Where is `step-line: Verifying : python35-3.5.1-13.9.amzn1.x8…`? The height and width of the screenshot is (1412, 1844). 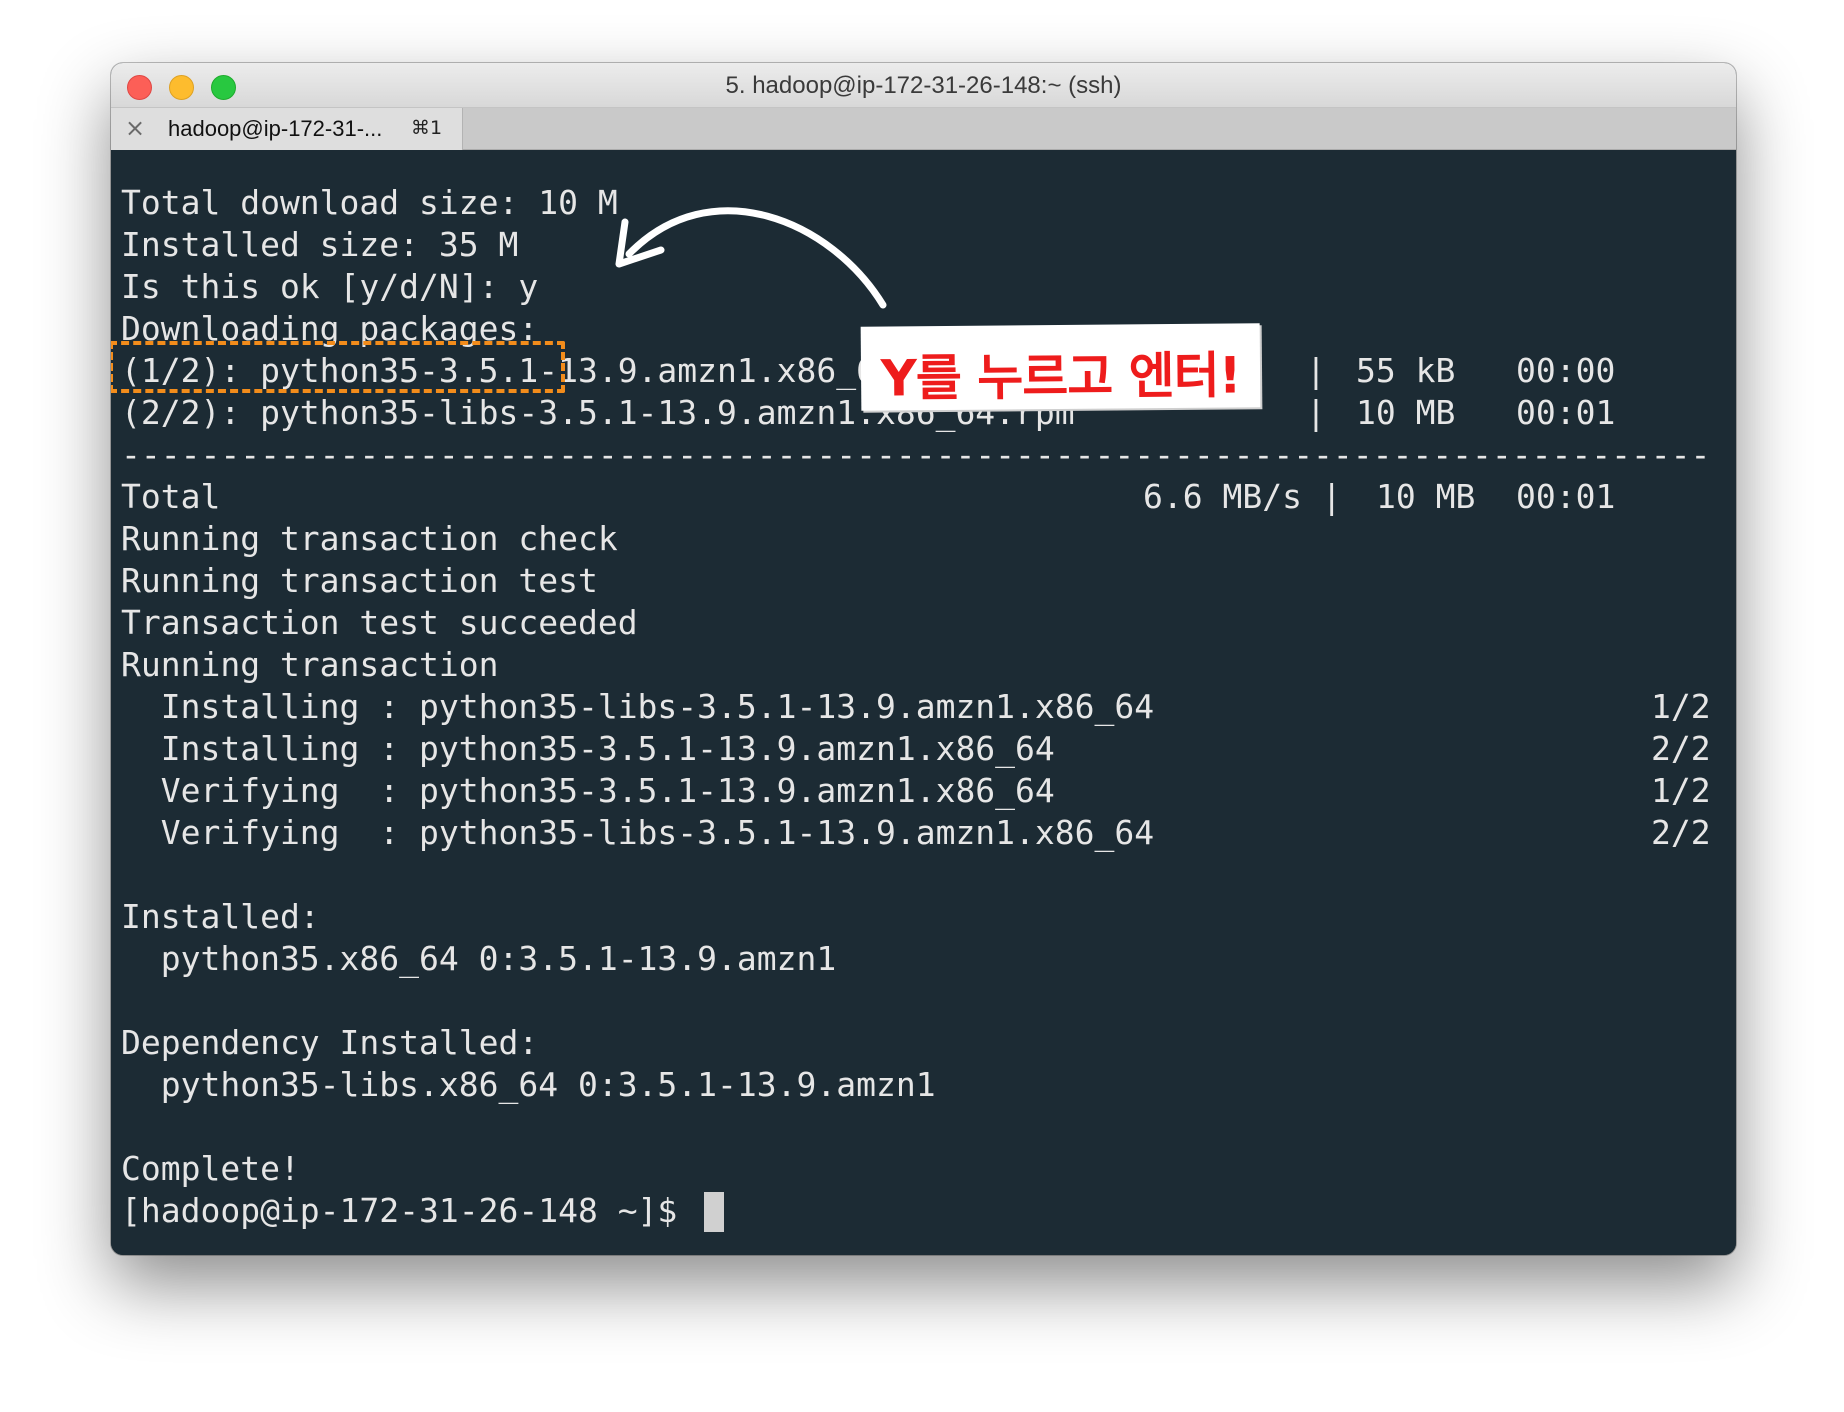
step-line: Verifying : python35-3.5.1-13.9.amzn1.x8… is located at coordinates (588, 790).